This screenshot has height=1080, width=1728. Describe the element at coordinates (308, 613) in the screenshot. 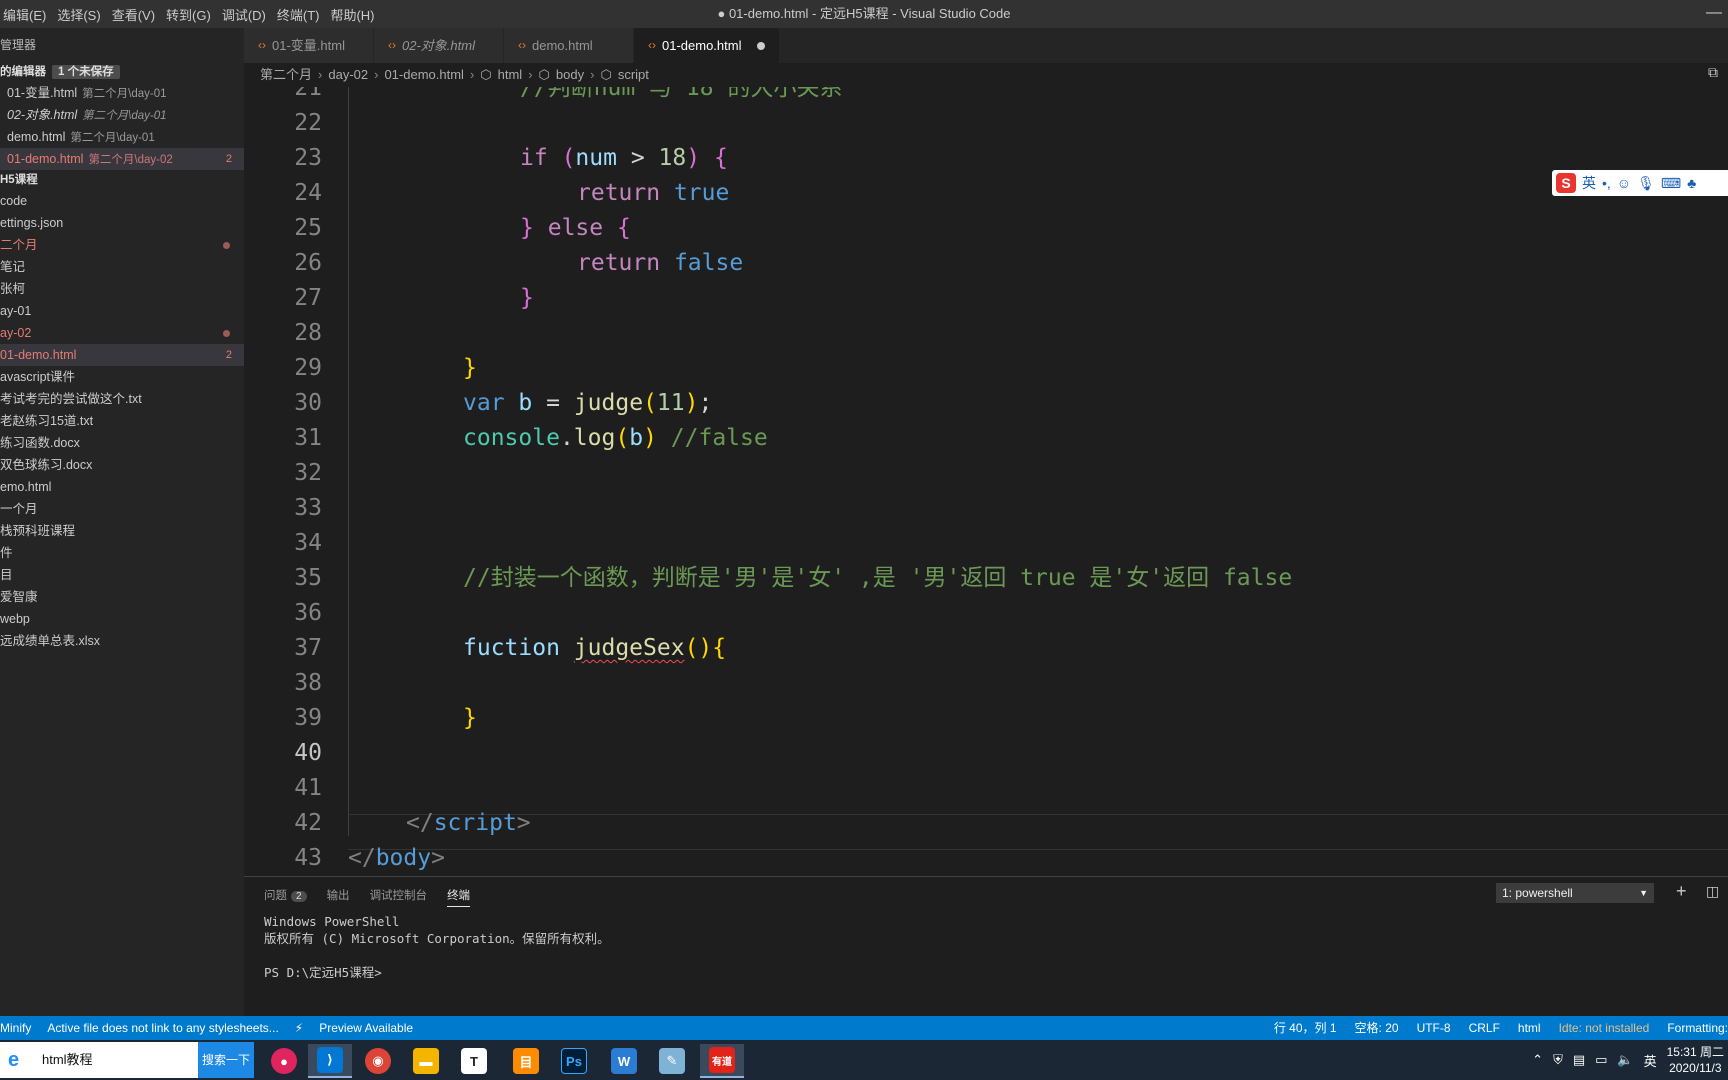

I see `code-line: 36` at that location.